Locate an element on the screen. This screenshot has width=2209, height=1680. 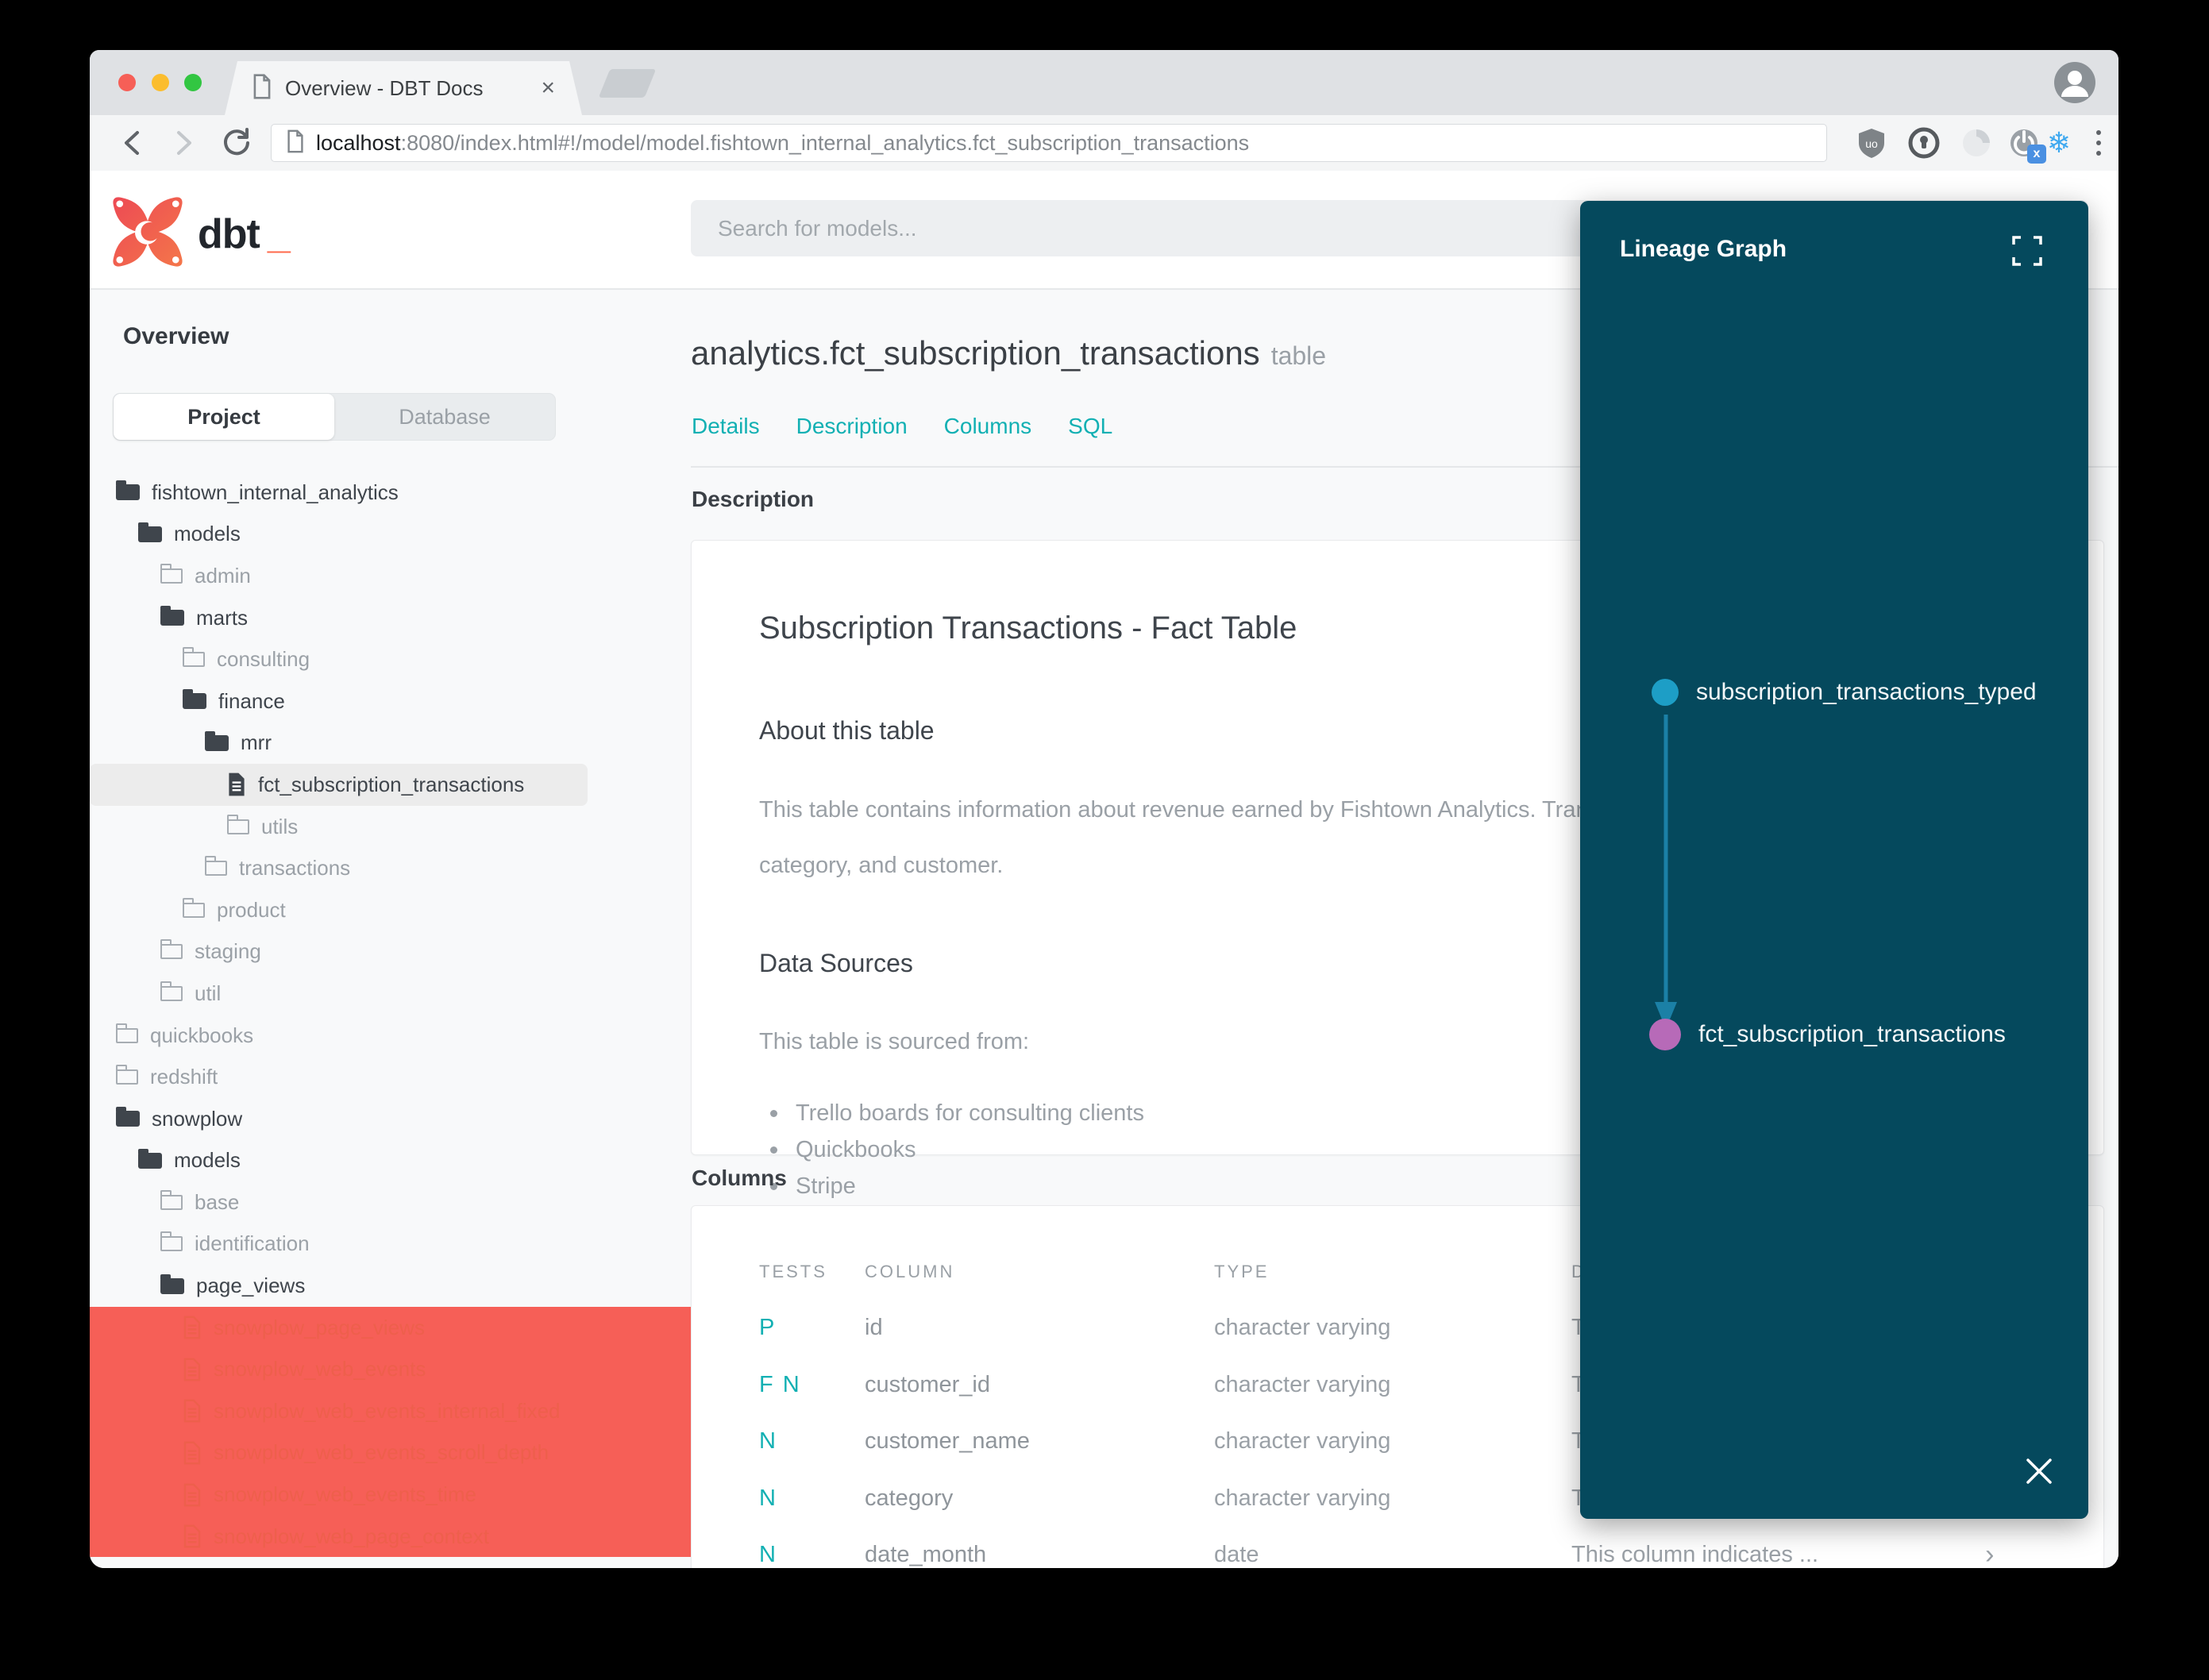
tab-close-icon: × is located at coordinates (548, 88).